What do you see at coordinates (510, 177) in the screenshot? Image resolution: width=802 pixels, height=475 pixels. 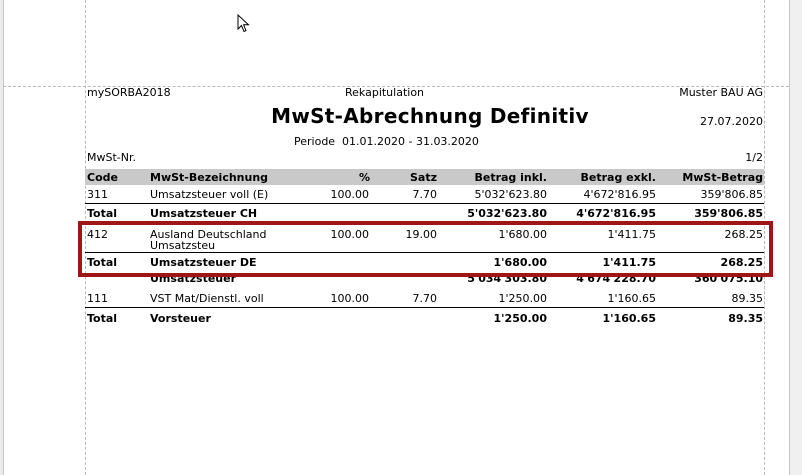 I see `col-incl: Betrag inkl.` at bounding box center [510, 177].